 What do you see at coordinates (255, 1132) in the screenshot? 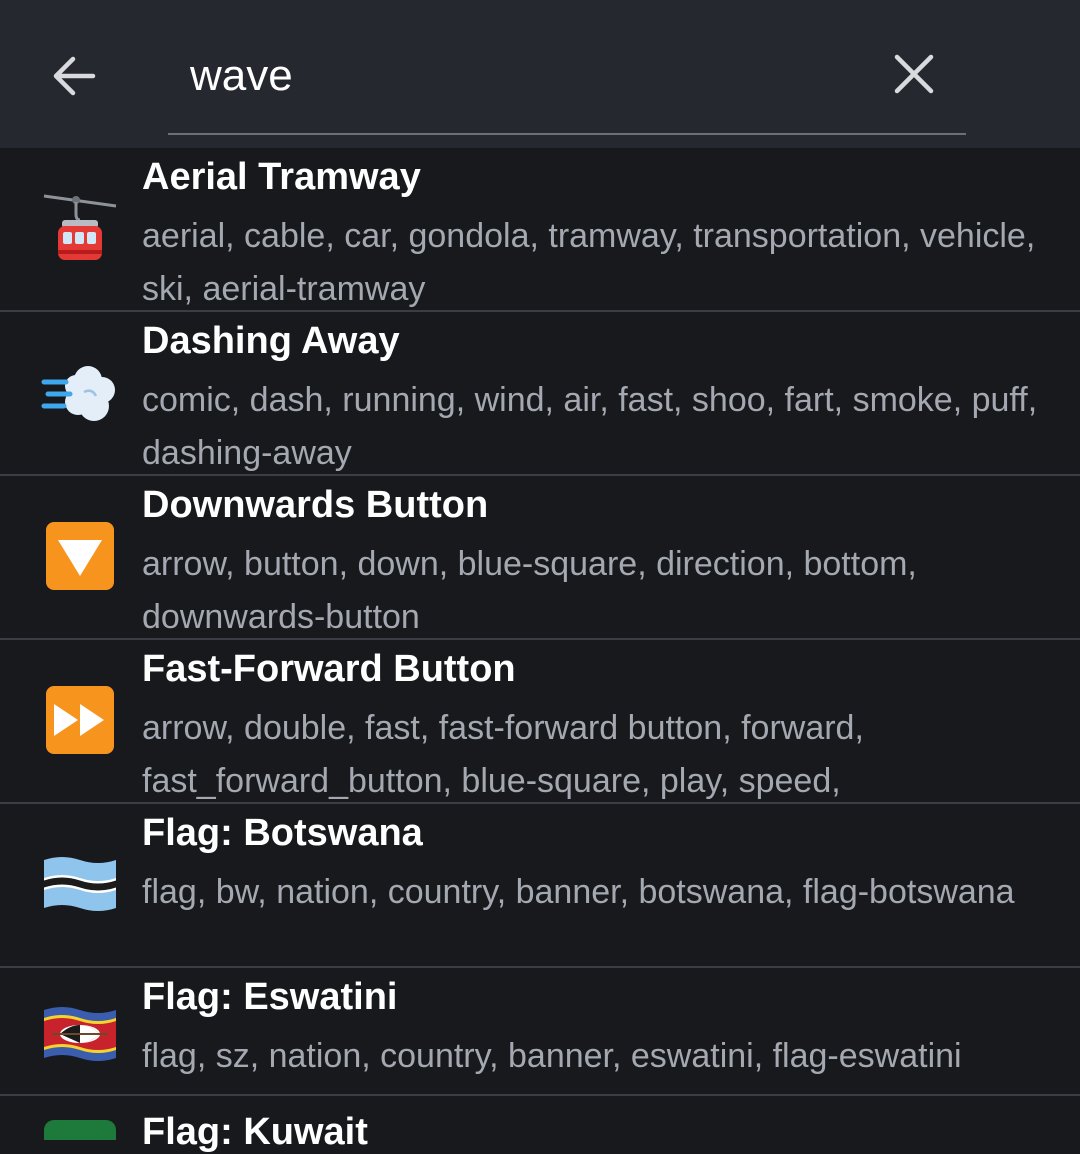
I see `result-title-partial: Flag: Kuwait` at bounding box center [255, 1132].